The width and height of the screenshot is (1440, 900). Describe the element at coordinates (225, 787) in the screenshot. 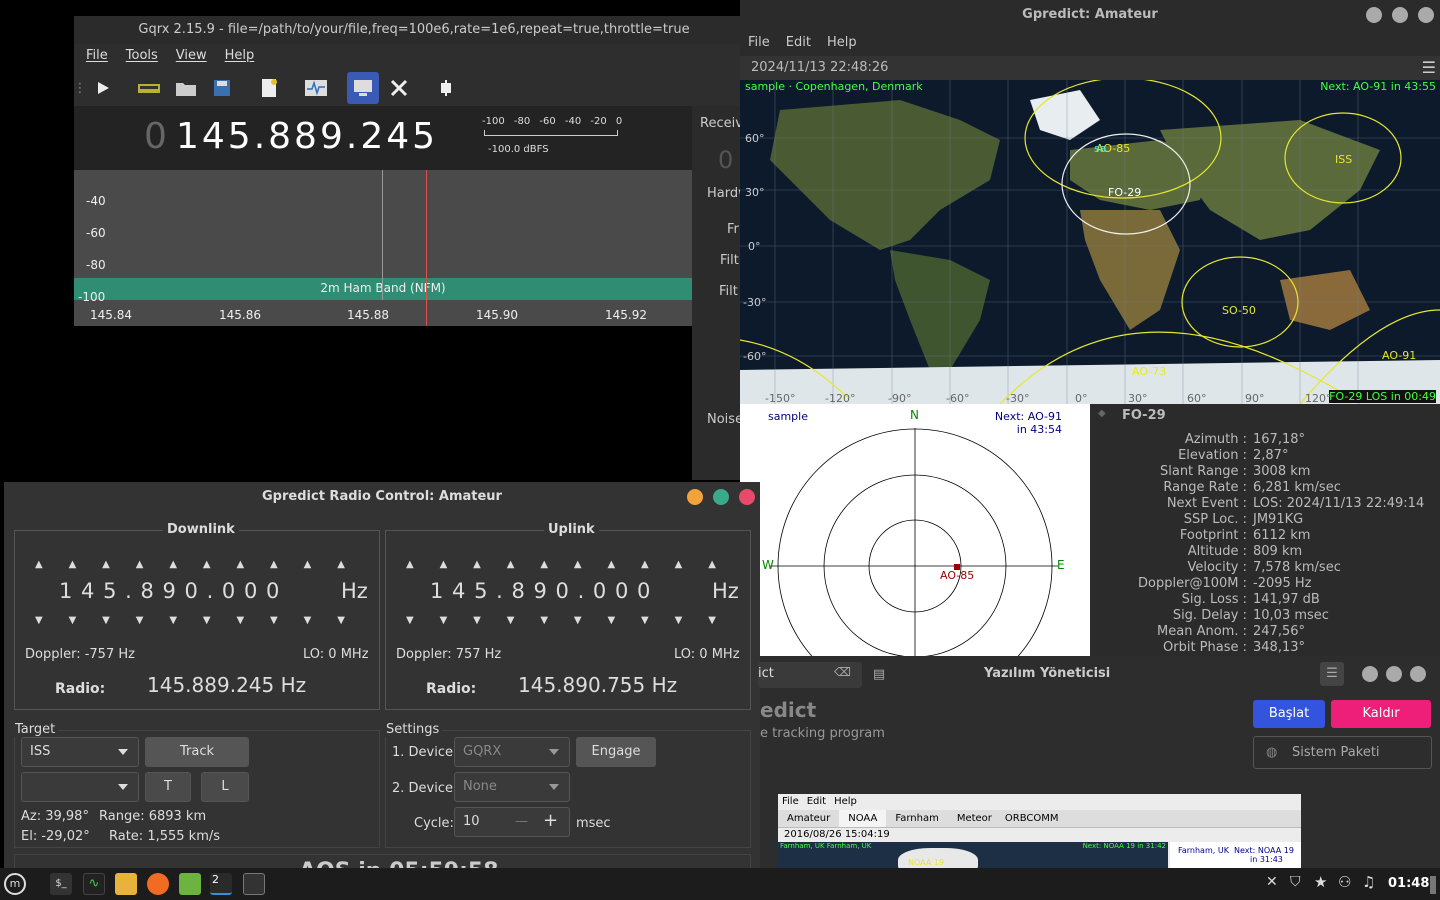

I see `l-button: L` at that location.